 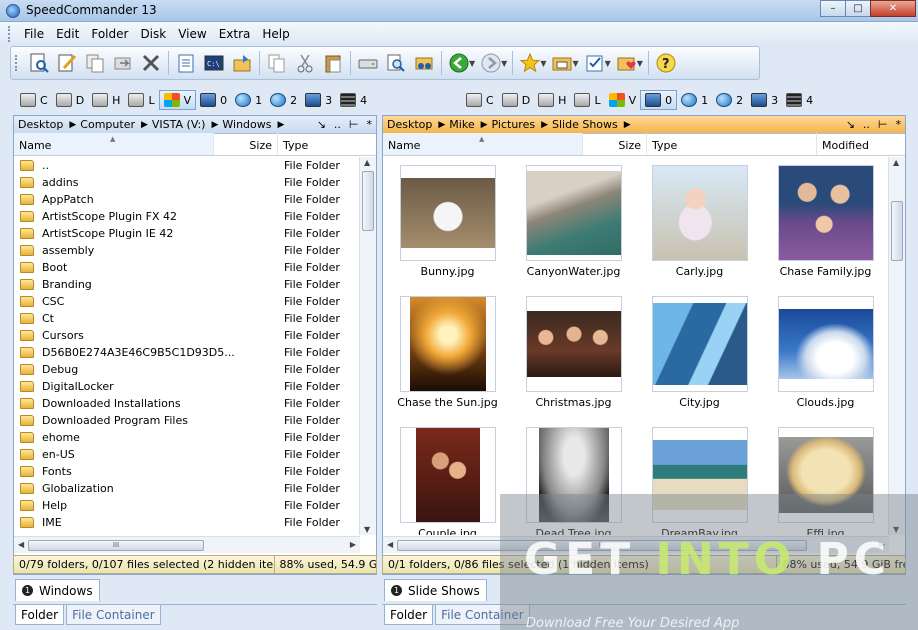 I want to click on file-row: Fonts File Folder, so click(x=186, y=471).